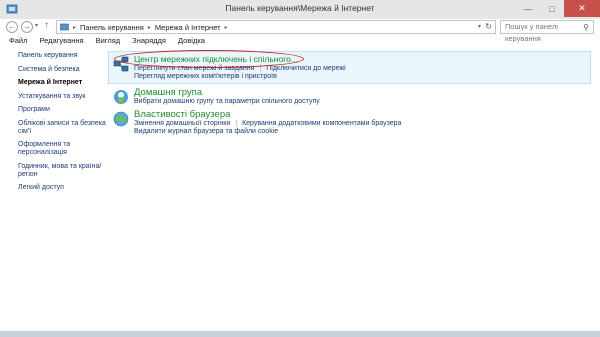 The width and height of the screenshot is (600, 337). Describe the element at coordinates (63, 188) in the screenshot. I see `sidebar-item-ease-of-access: Легкий доступ` at that location.